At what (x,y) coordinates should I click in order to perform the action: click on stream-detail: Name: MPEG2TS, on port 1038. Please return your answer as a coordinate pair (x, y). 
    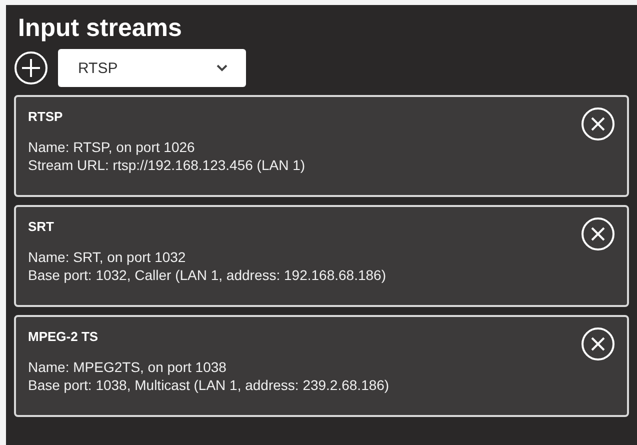
    Looking at the image, I should click on (128, 367).